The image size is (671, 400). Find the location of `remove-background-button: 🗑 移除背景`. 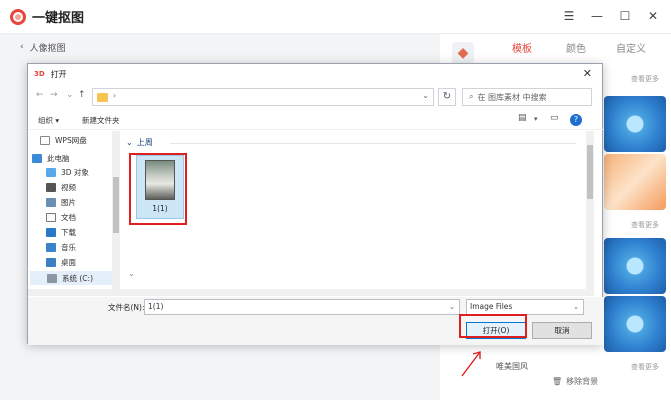

remove-background-button: 🗑 移除背景 is located at coordinates (575, 381).